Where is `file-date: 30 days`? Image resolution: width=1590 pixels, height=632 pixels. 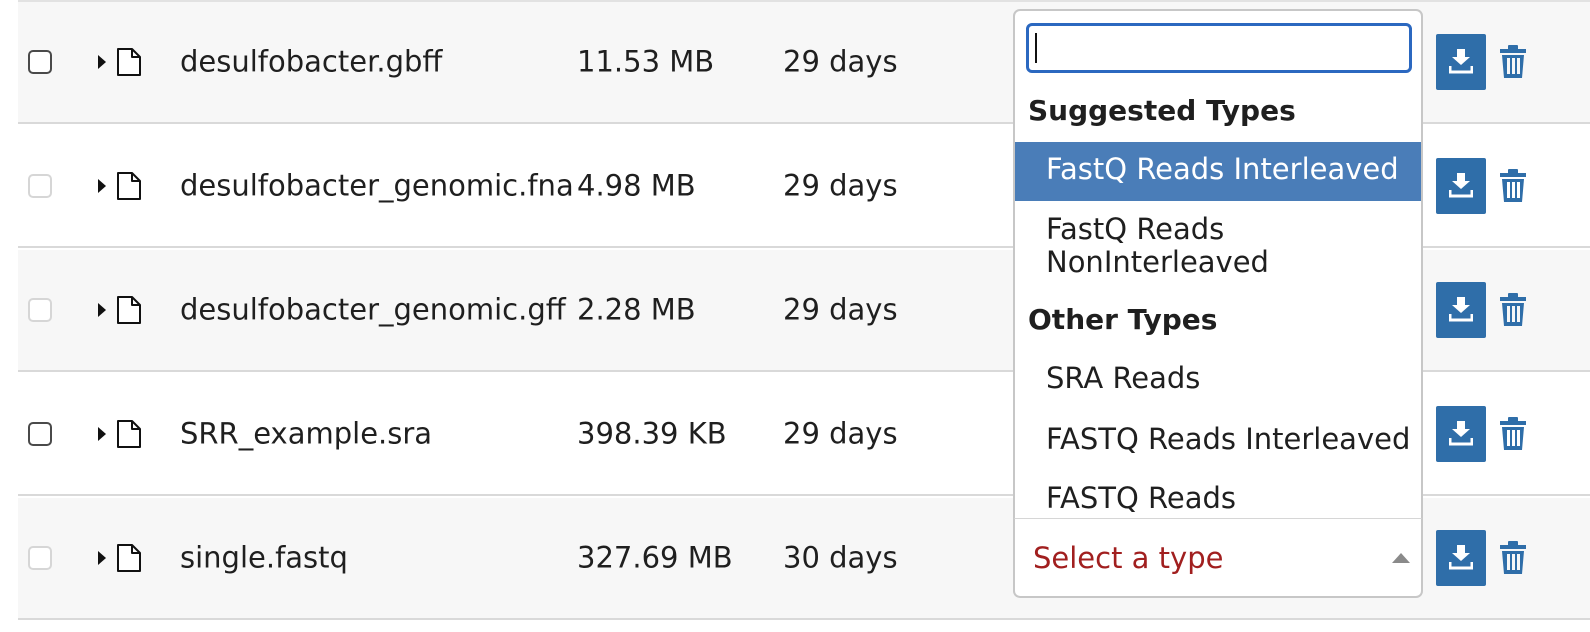
file-date: 30 days is located at coordinates (840, 557).